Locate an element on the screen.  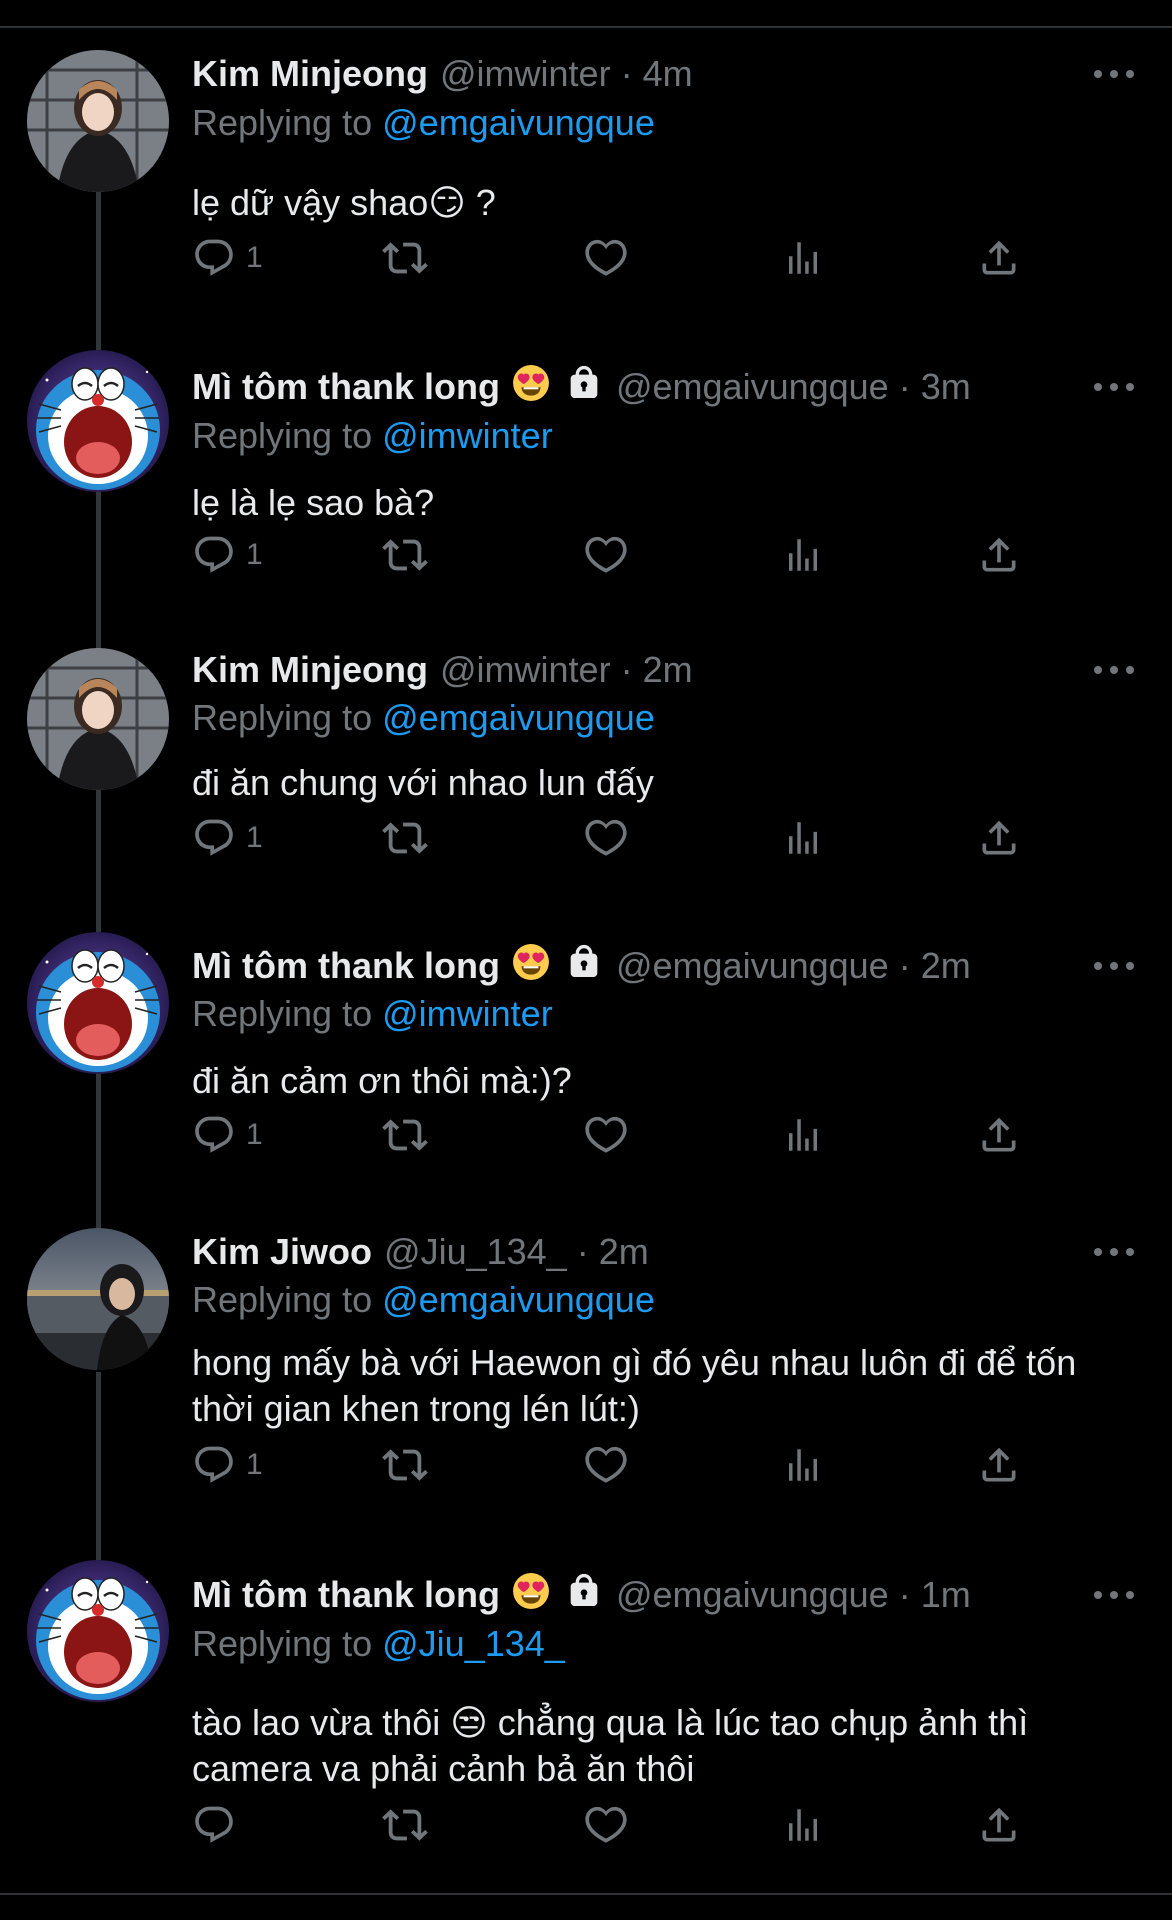
mention-link: @Jiu_134_ is located at coordinates (473, 1643).